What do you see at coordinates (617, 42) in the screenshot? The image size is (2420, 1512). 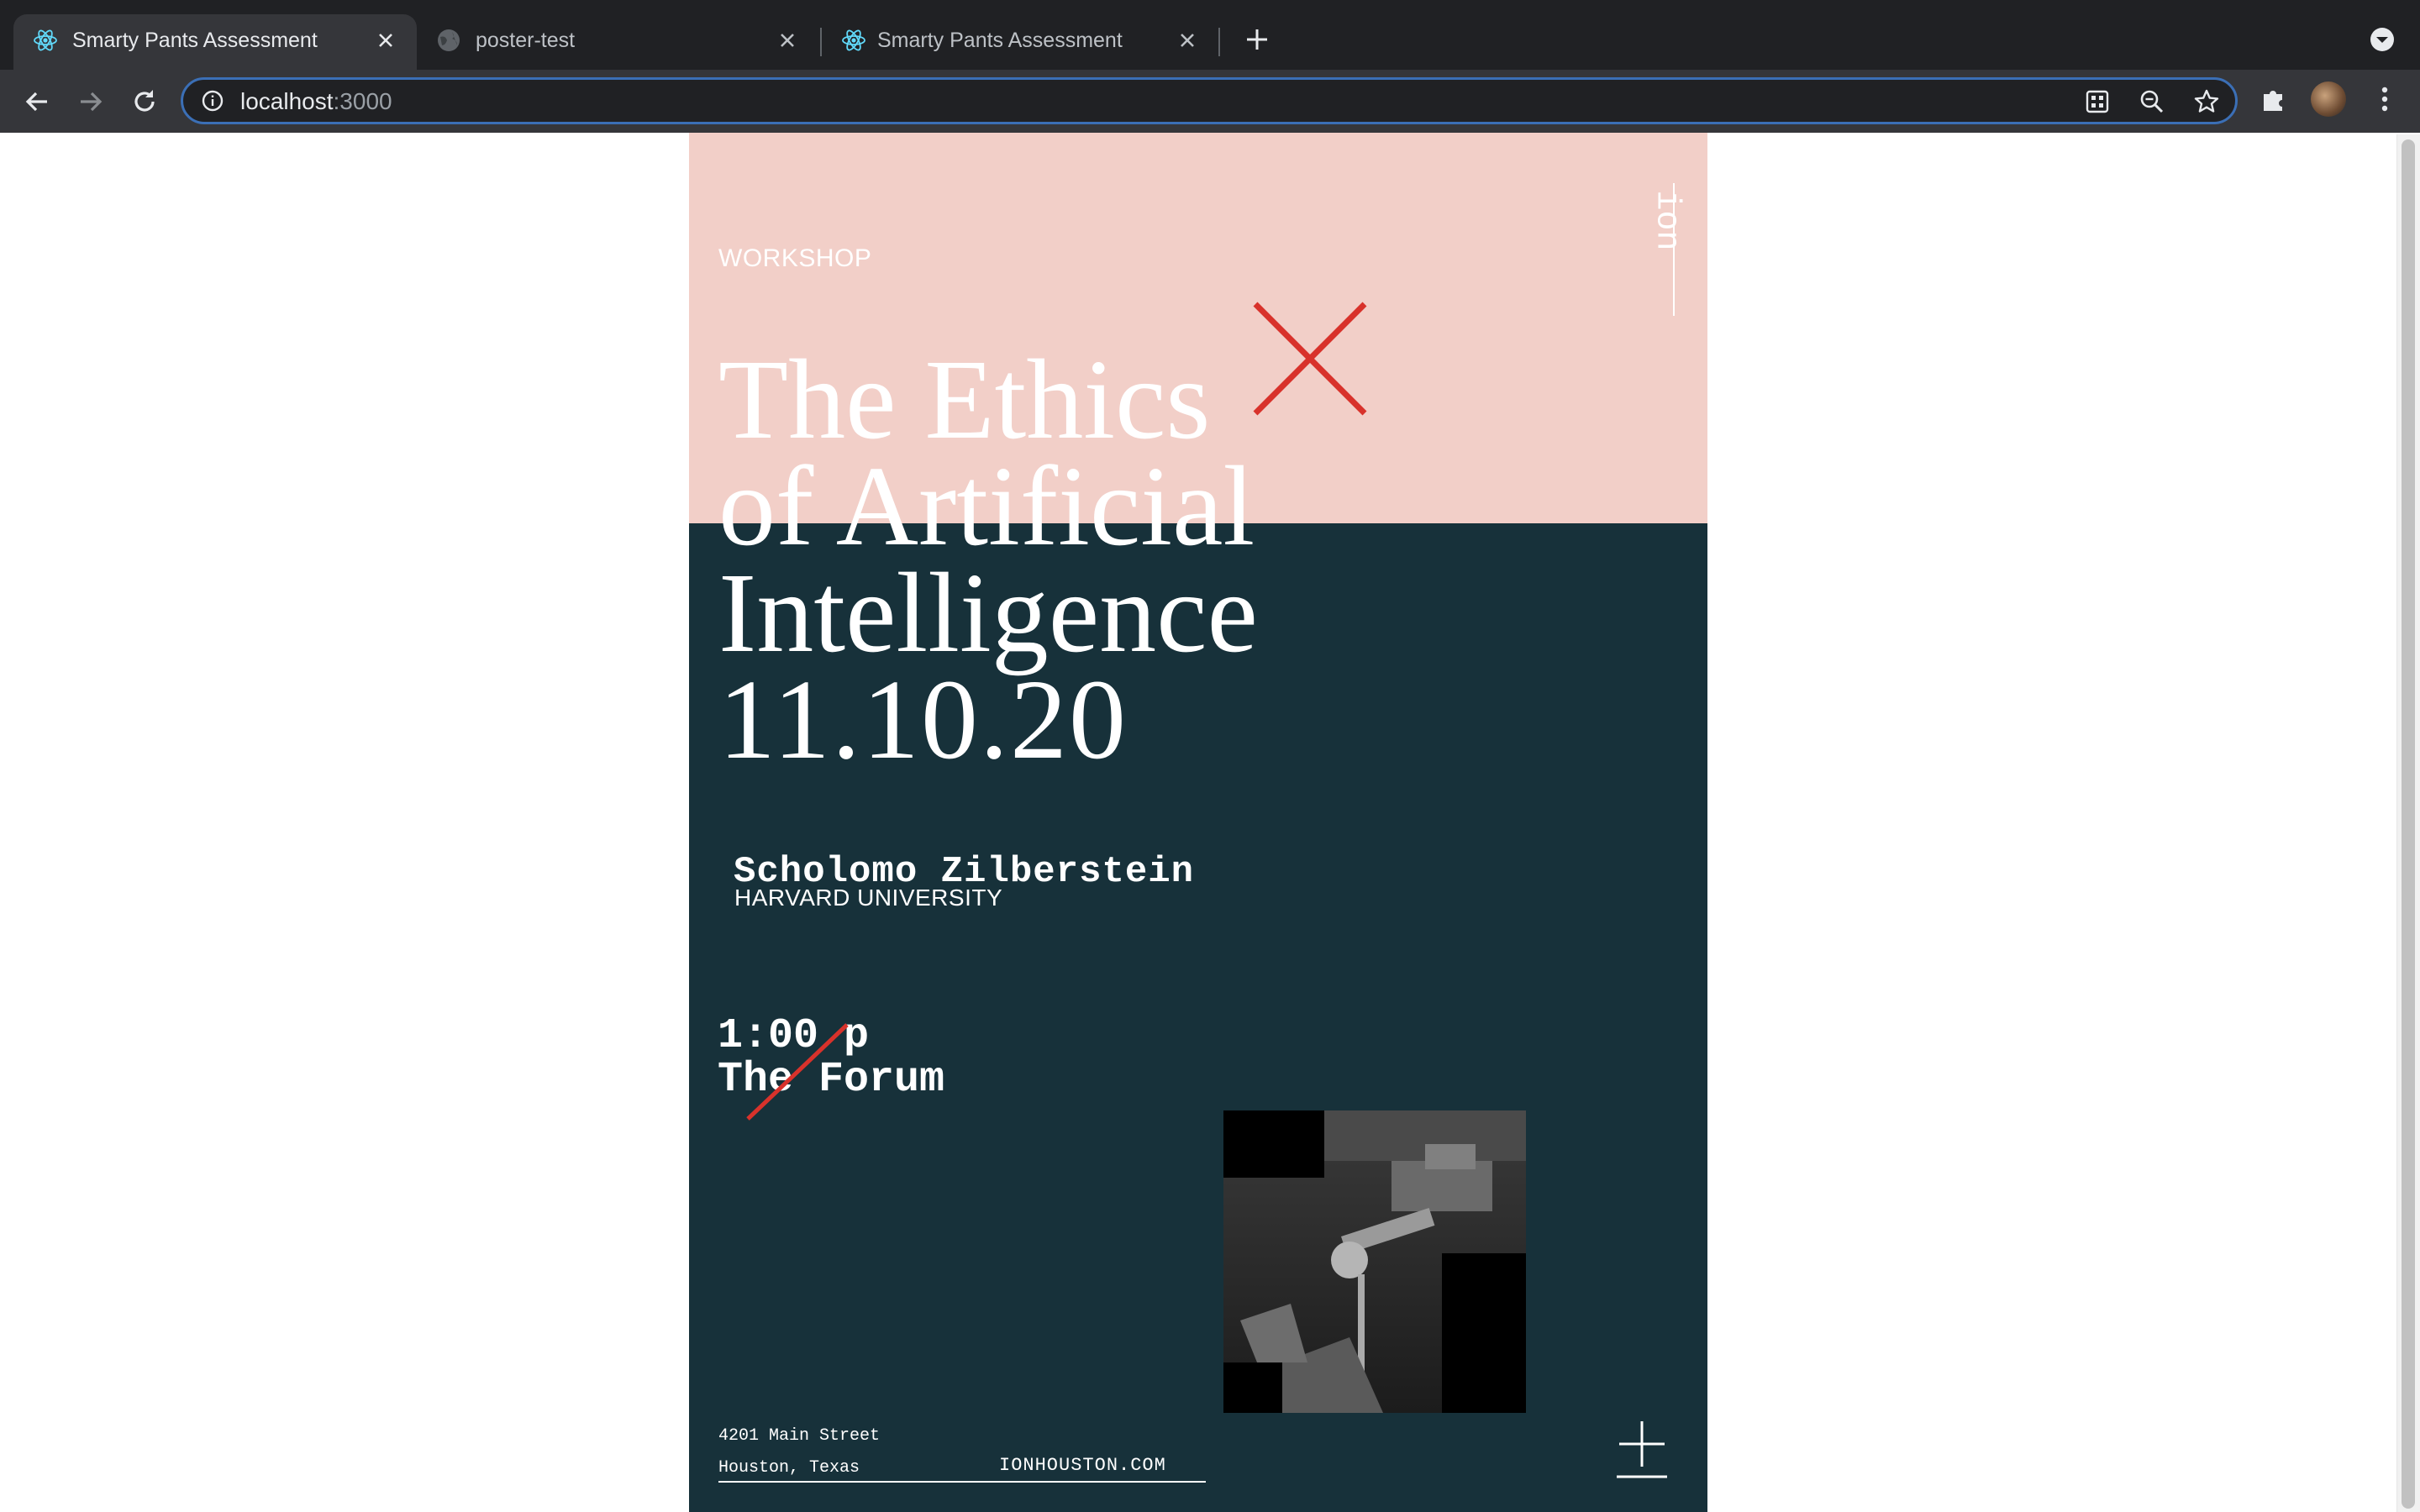 I see `tab-poster-test: poster-test` at bounding box center [617, 42].